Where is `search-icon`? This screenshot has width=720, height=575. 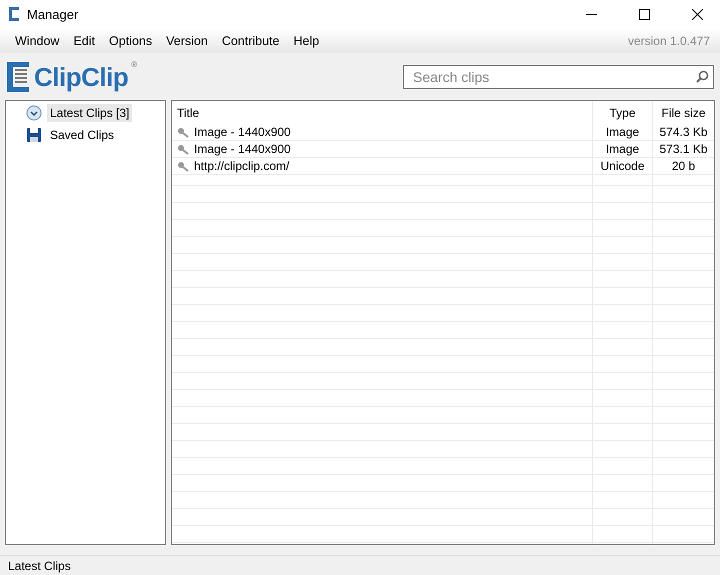 search-icon is located at coordinates (702, 76).